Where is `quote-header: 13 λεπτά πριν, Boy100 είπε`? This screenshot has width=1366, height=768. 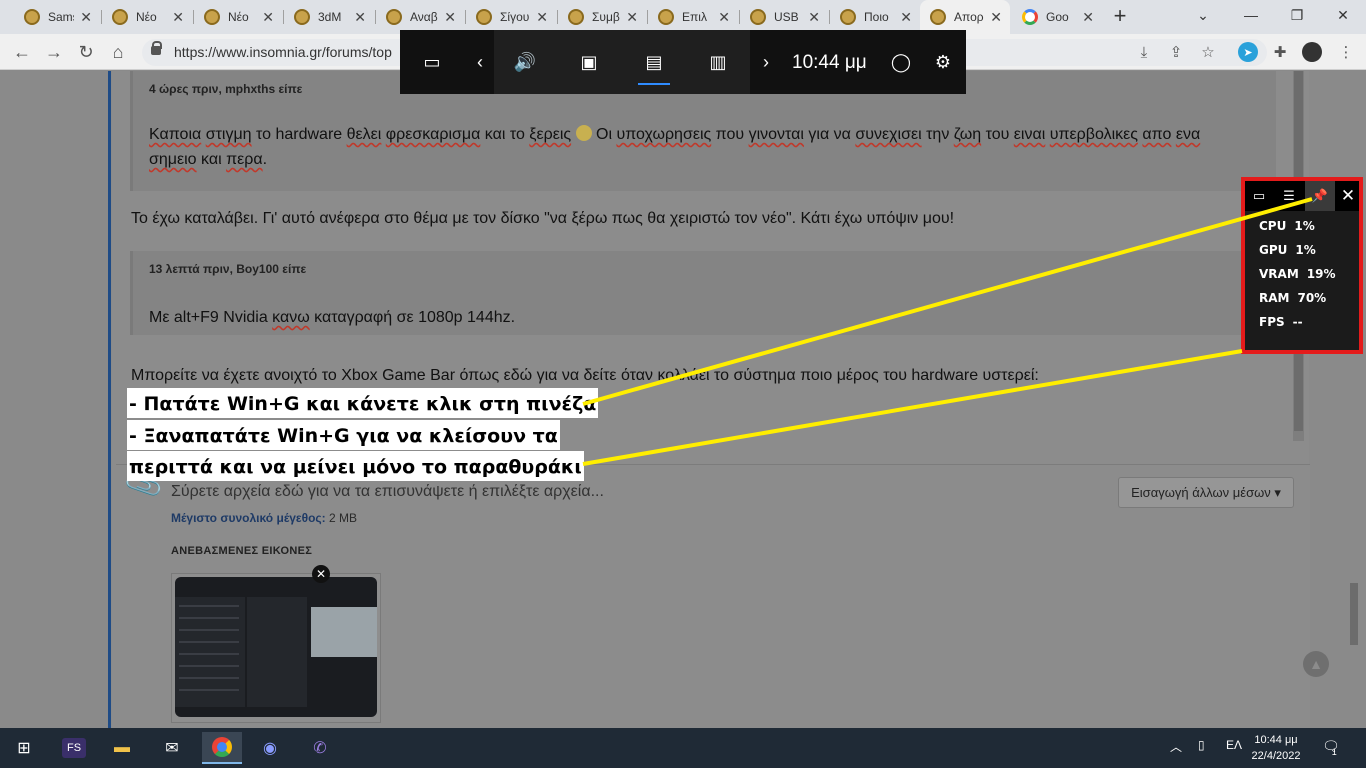 quote-header: 13 λεπτά πριν, Boy100 είπε is located at coordinates (227, 269).